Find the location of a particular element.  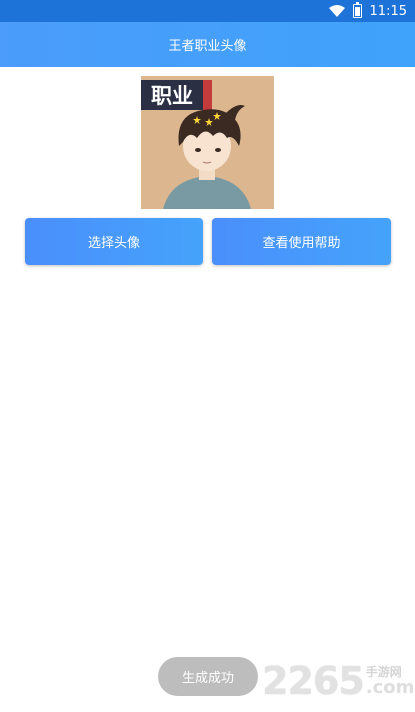

battery-icon is located at coordinates (357, 10).